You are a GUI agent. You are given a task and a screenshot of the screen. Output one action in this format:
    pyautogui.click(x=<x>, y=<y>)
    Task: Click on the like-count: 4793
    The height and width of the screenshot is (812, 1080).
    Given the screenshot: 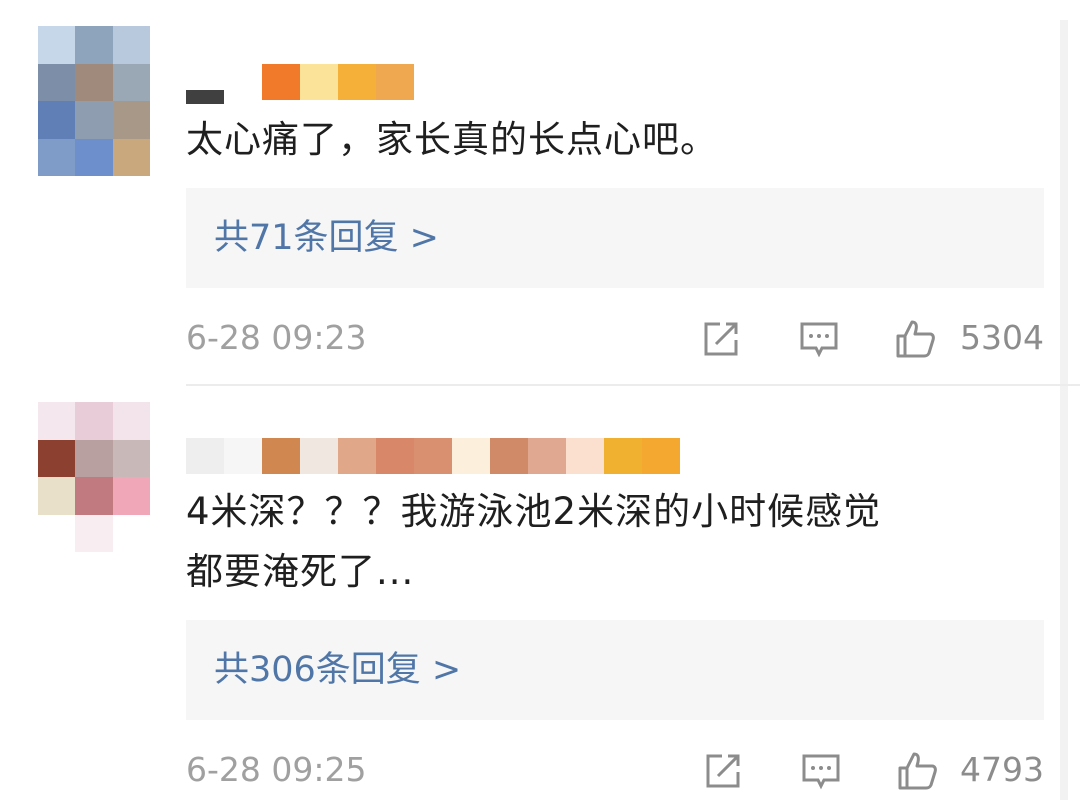 What is the action you would take?
    pyautogui.click(x=1002, y=769)
    